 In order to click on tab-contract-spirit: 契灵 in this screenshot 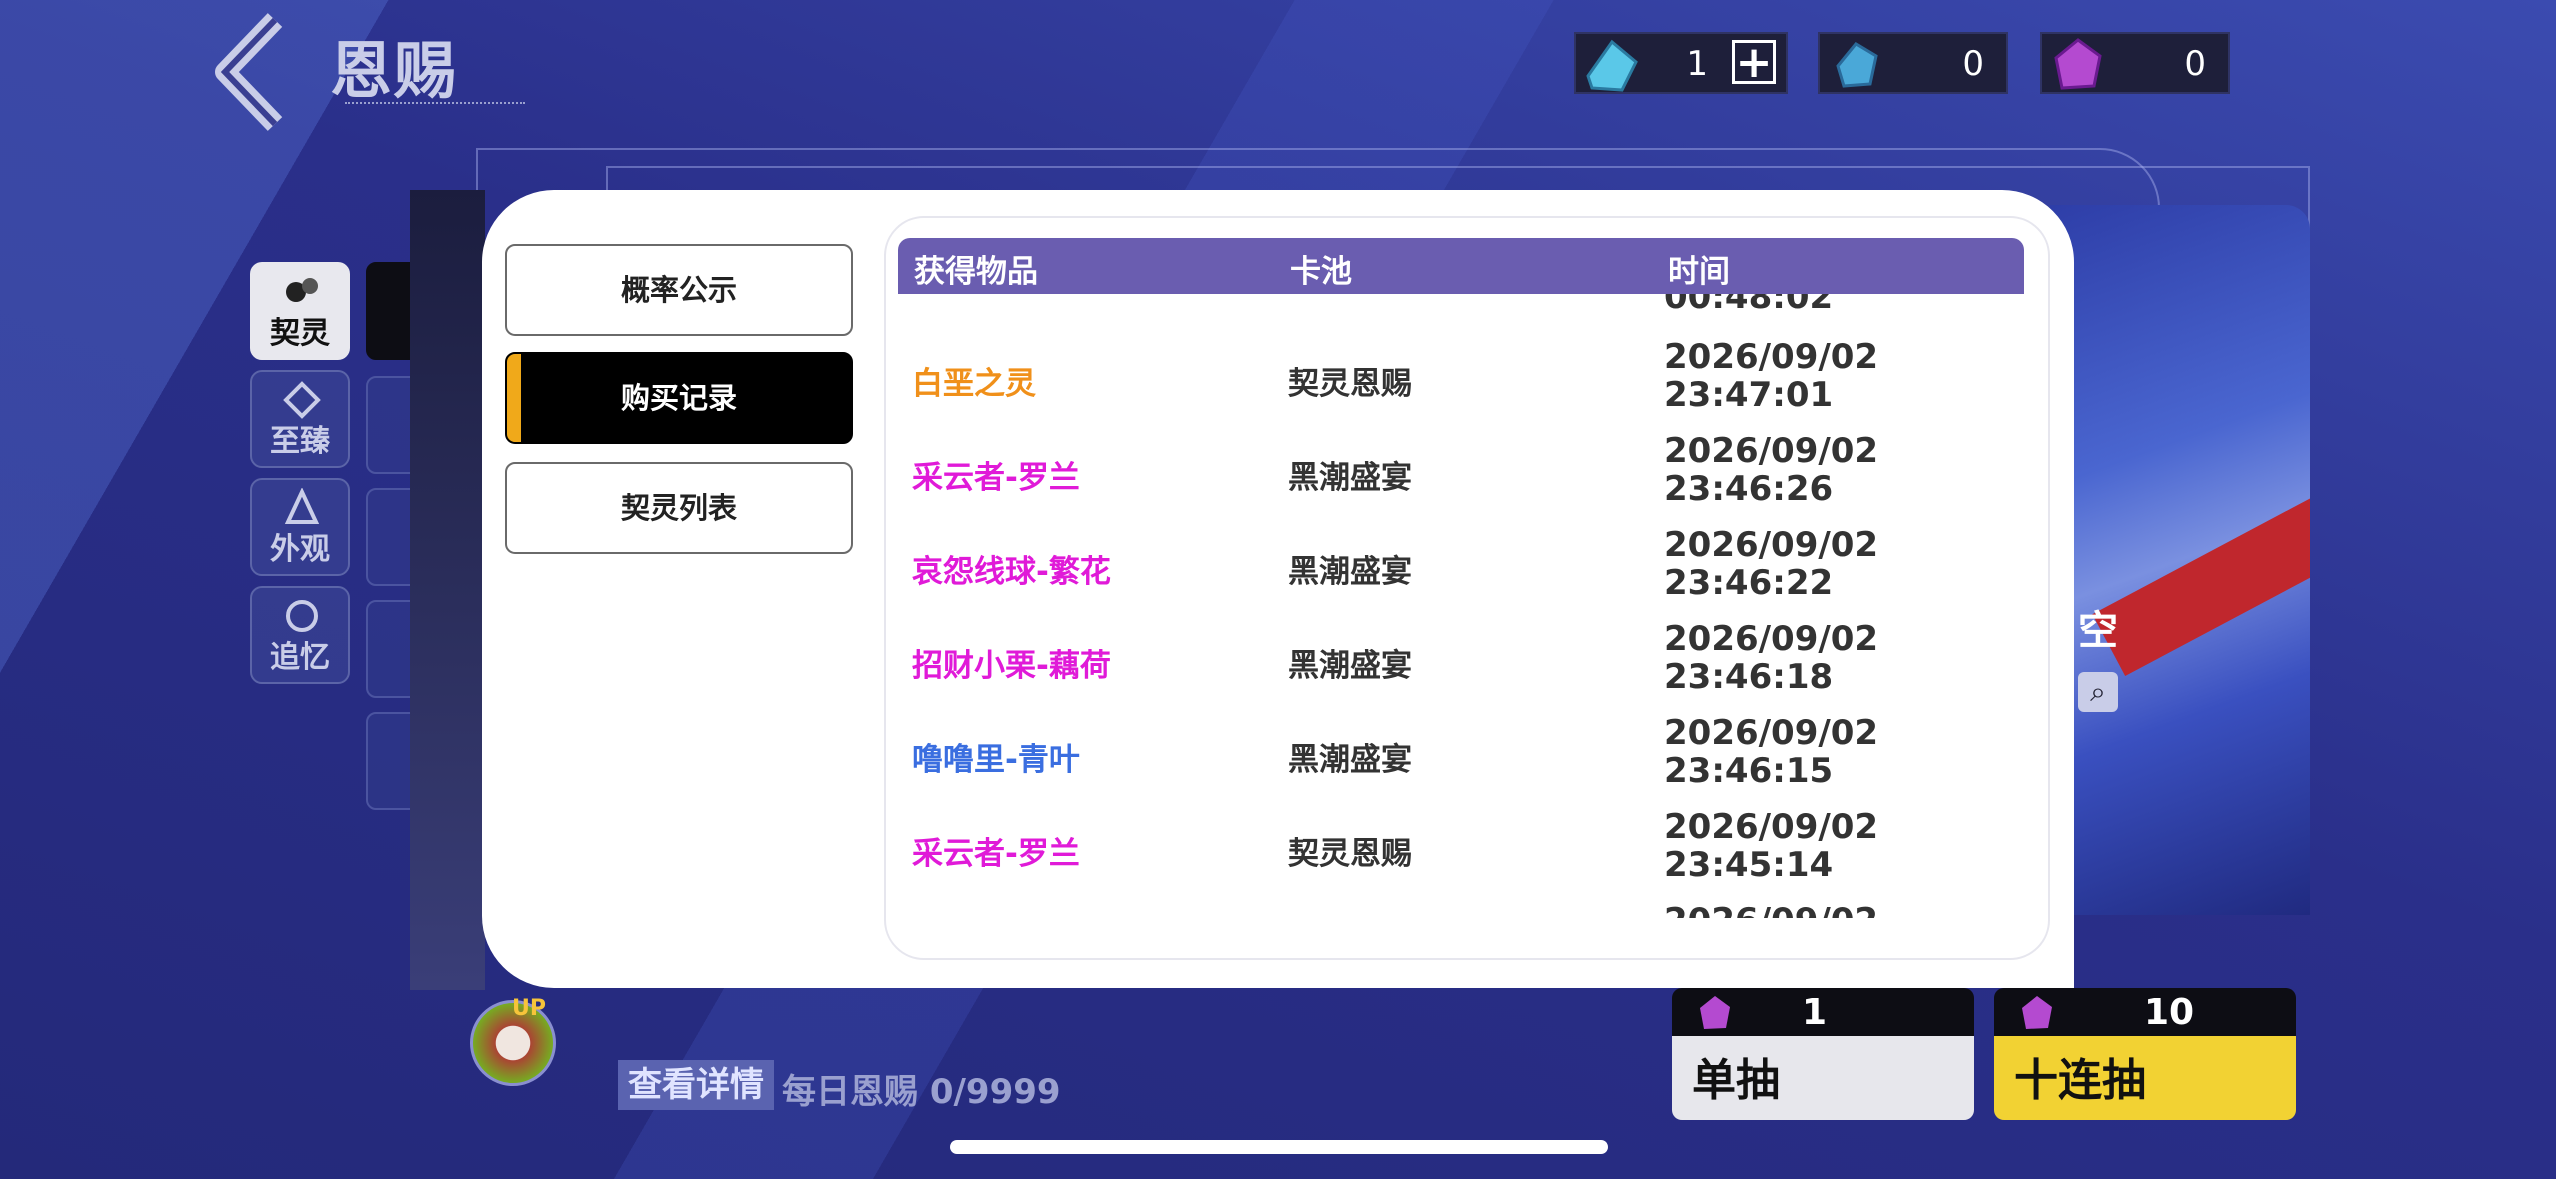, I will do `click(300, 311)`.